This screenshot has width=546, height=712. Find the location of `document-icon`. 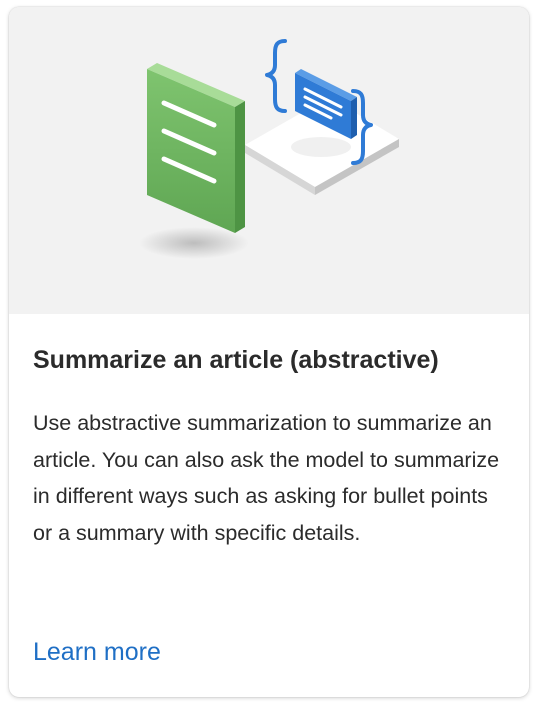

document-icon is located at coordinates (196, 148).